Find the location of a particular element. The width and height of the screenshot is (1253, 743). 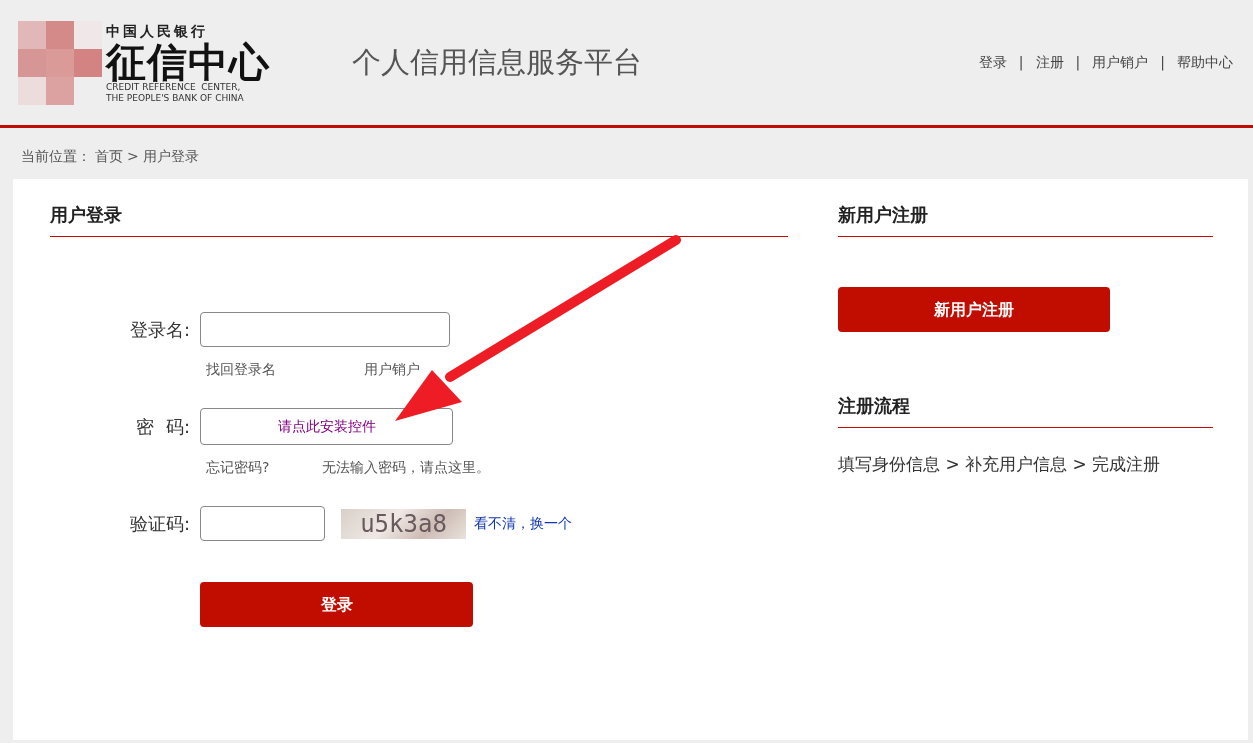

login-button: 登录 is located at coordinates (336, 604).